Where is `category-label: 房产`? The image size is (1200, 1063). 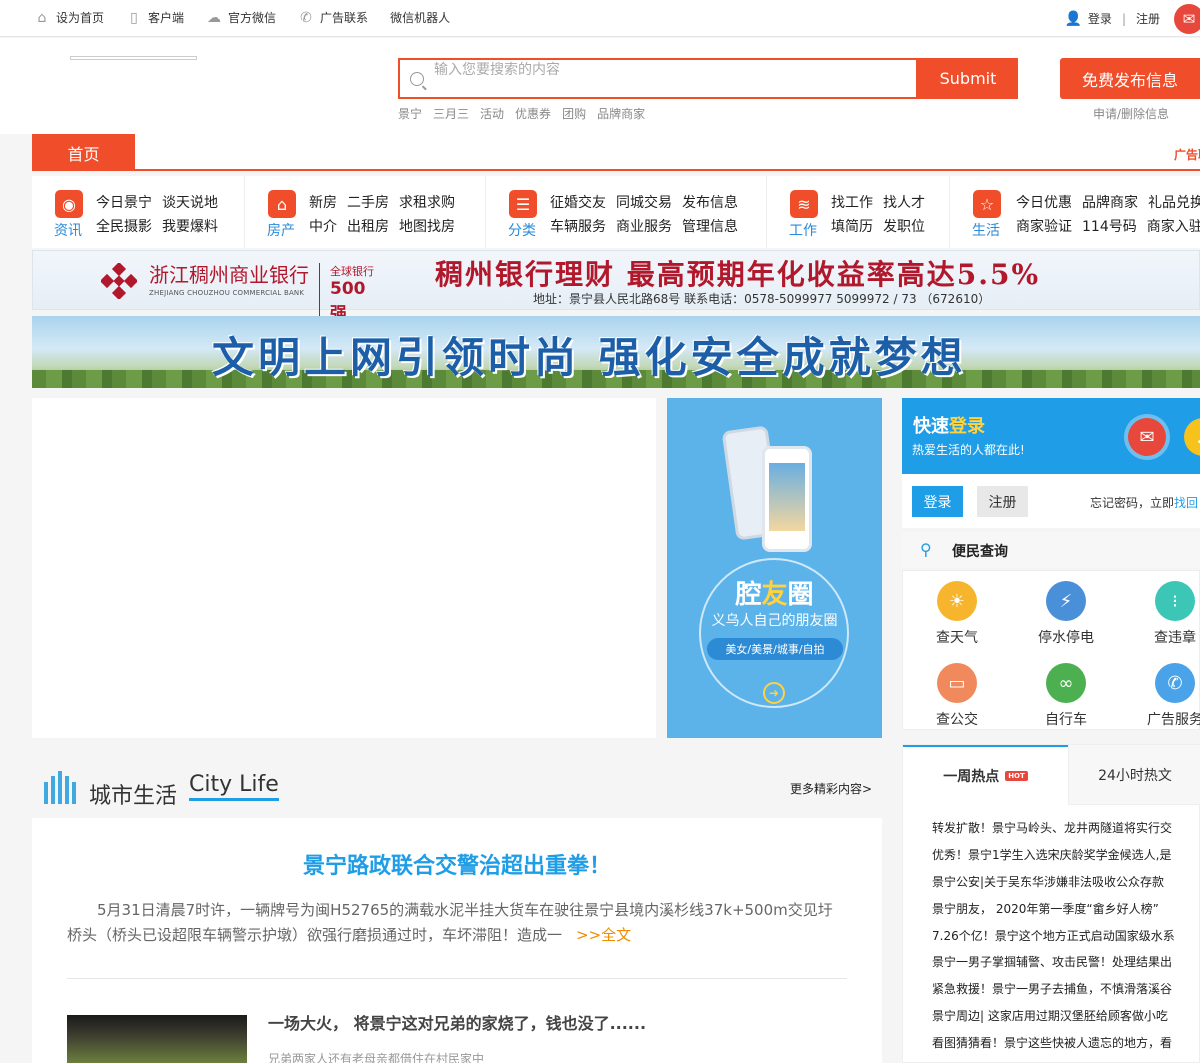
category-label: 房产 is located at coordinates (281, 230).